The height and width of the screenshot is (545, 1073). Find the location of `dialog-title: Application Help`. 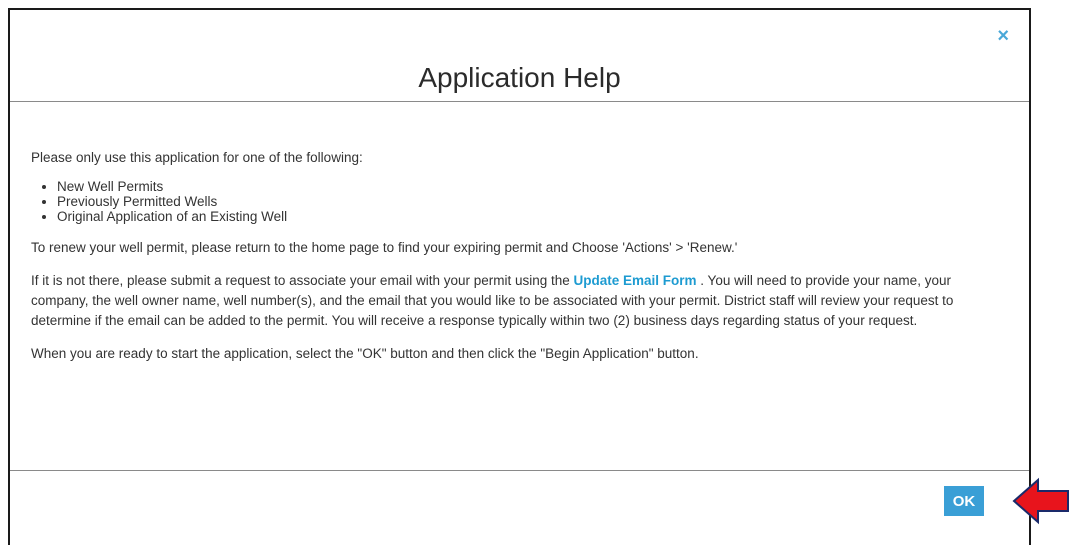

dialog-title: Application Help is located at coordinates (519, 77).